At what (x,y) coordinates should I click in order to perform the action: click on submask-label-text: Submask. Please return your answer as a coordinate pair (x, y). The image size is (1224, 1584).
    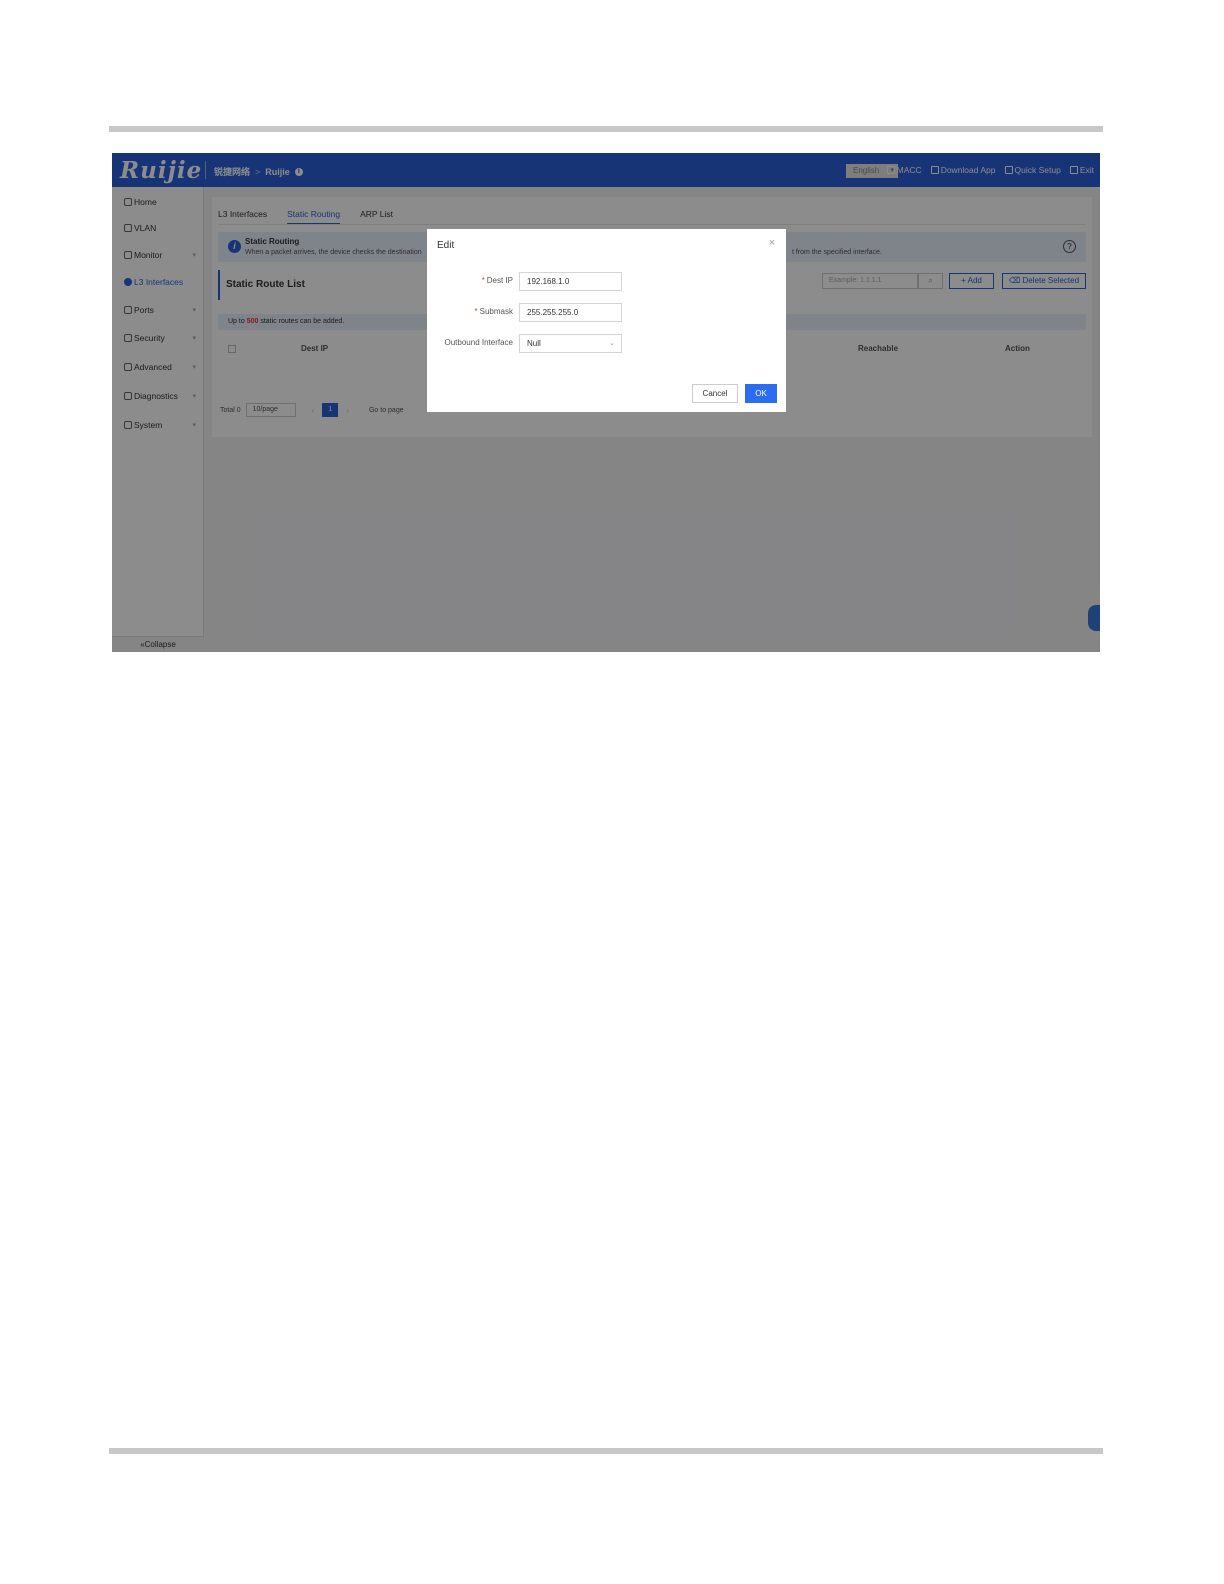
    Looking at the image, I should click on (496, 311).